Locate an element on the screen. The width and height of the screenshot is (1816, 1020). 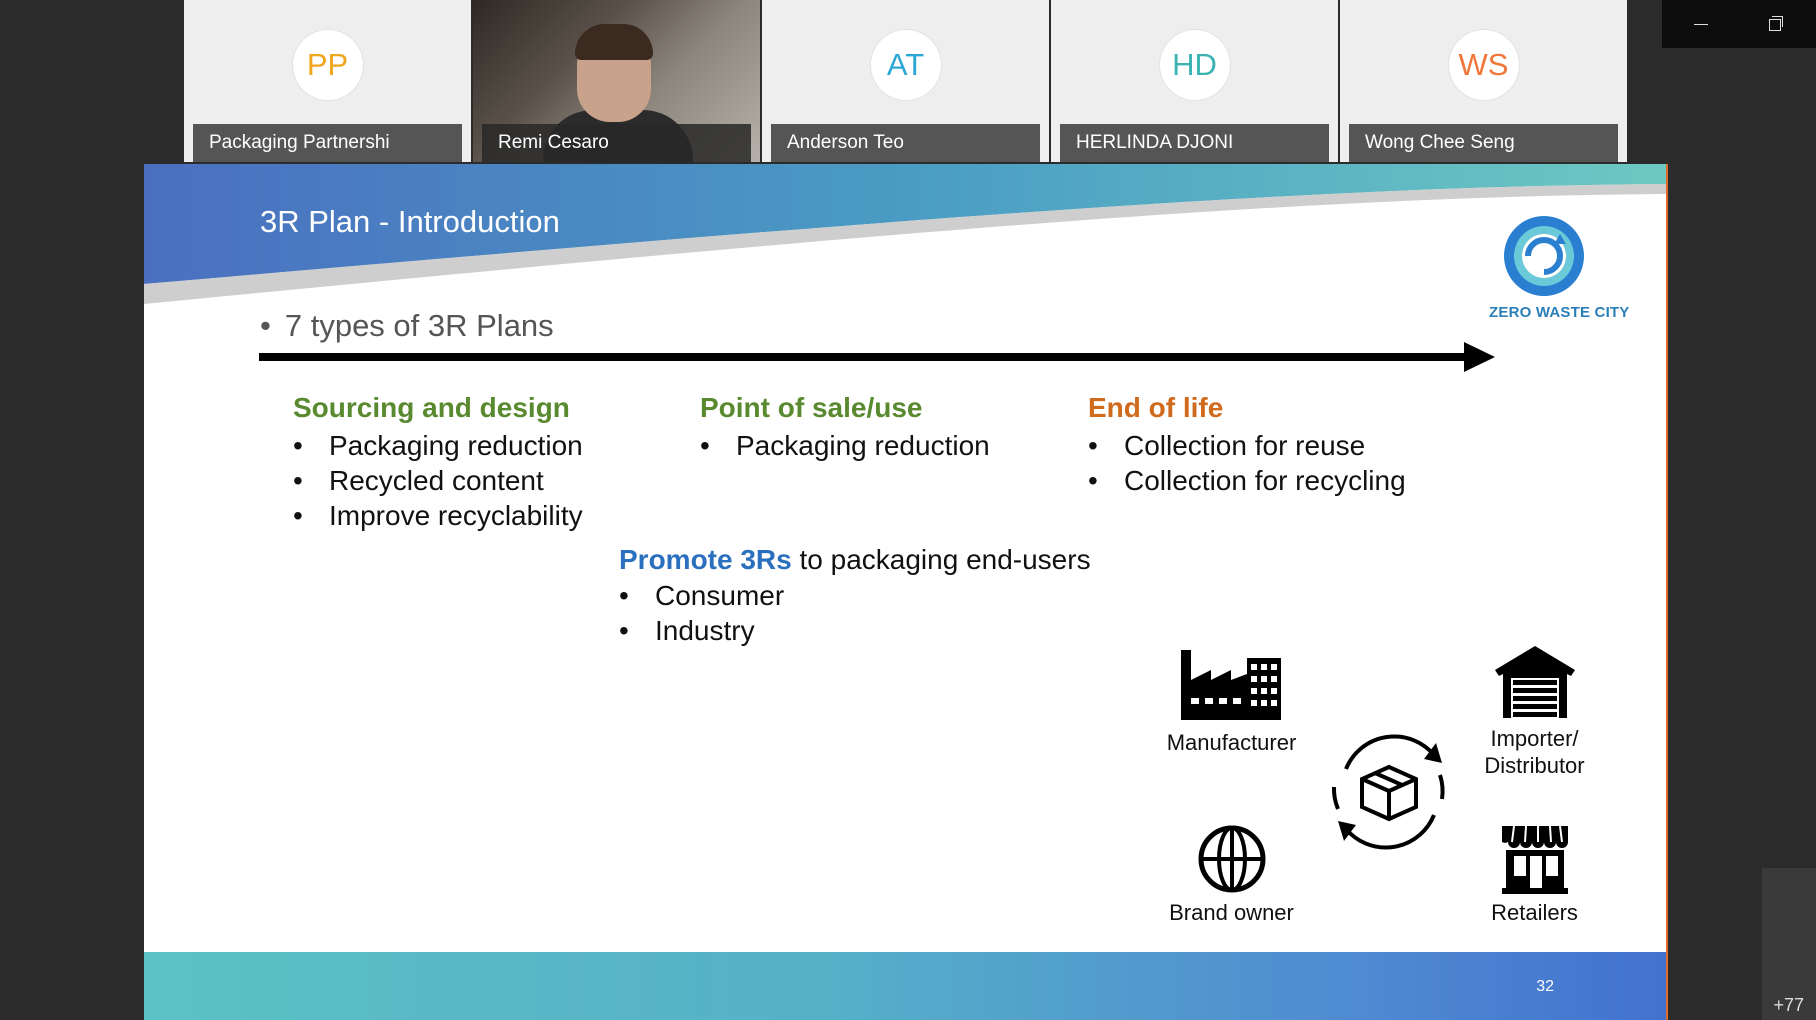
warehouse-icon is located at coordinates (1534, 682).